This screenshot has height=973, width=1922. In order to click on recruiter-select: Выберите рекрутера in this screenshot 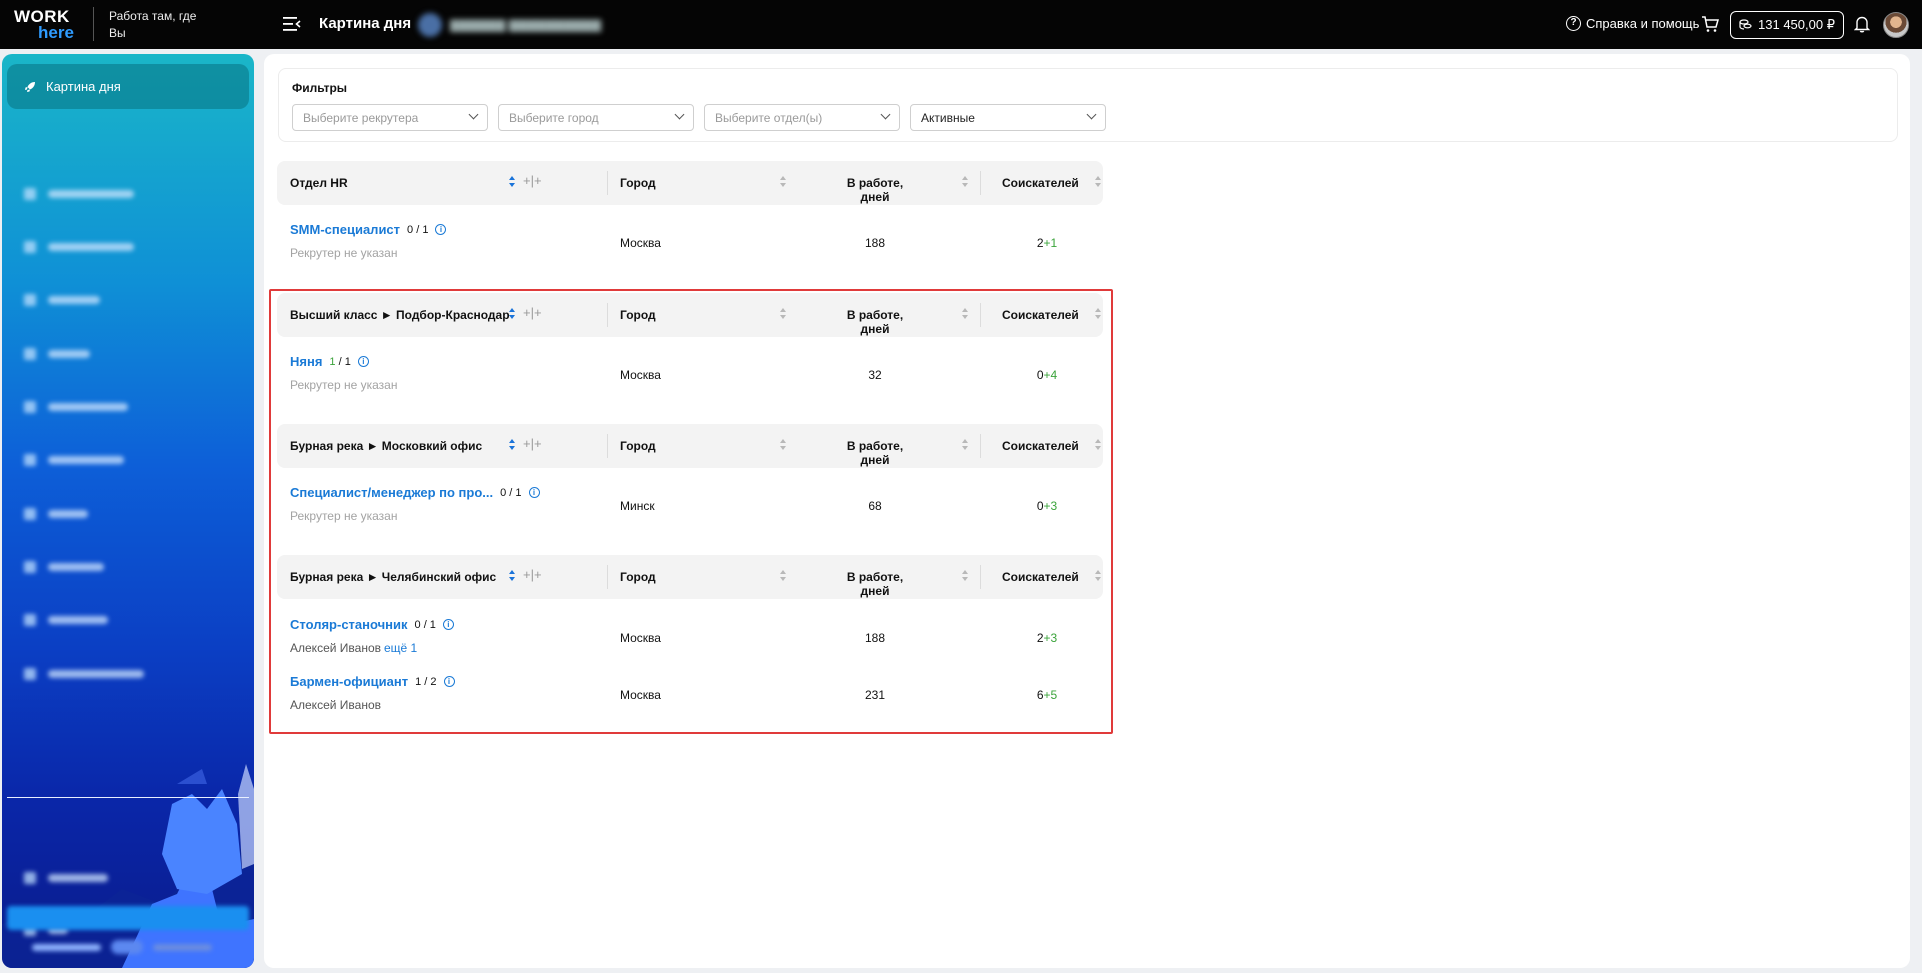, I will do `click(390, 117)`.